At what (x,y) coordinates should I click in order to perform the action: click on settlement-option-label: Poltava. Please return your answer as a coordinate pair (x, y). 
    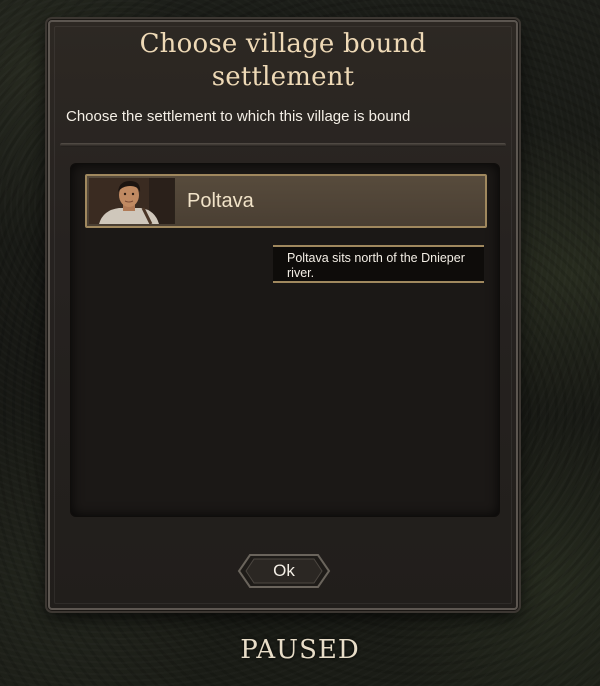
    Looking at the image, I should click on (220, 201).